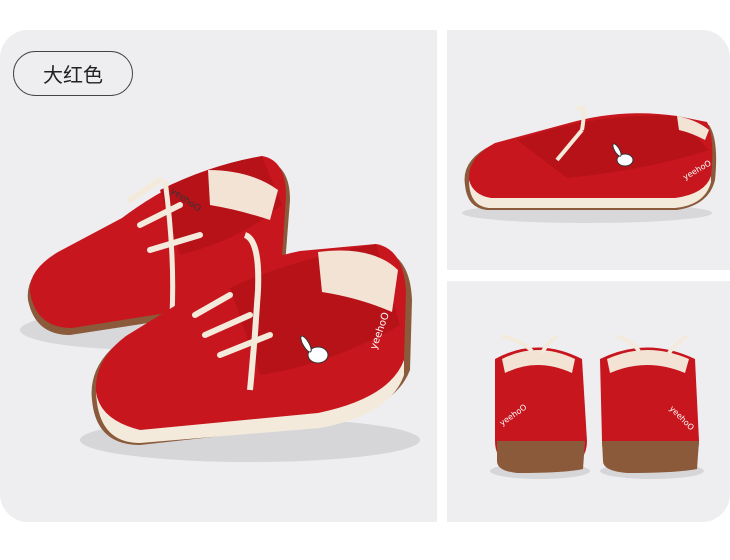 Image resolution: width=730 pixels, height=560 pixels. What do you see at coordinates (589, 164) in the screenshot?
I see `shoe-side-illustration: yeehoO` at bounding box center [589, 164].